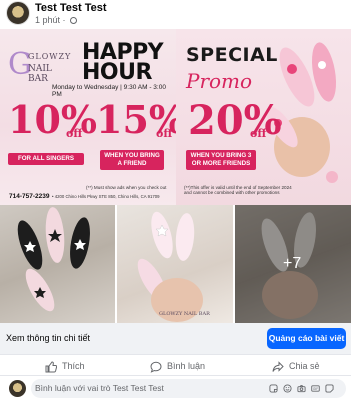 This screenshot has height=400, width=351. Describe the element at coordinates (99, 388) in the screenshot. I see `comment-placeholder: Bình luận với vai trò Test Test Test` at that location.